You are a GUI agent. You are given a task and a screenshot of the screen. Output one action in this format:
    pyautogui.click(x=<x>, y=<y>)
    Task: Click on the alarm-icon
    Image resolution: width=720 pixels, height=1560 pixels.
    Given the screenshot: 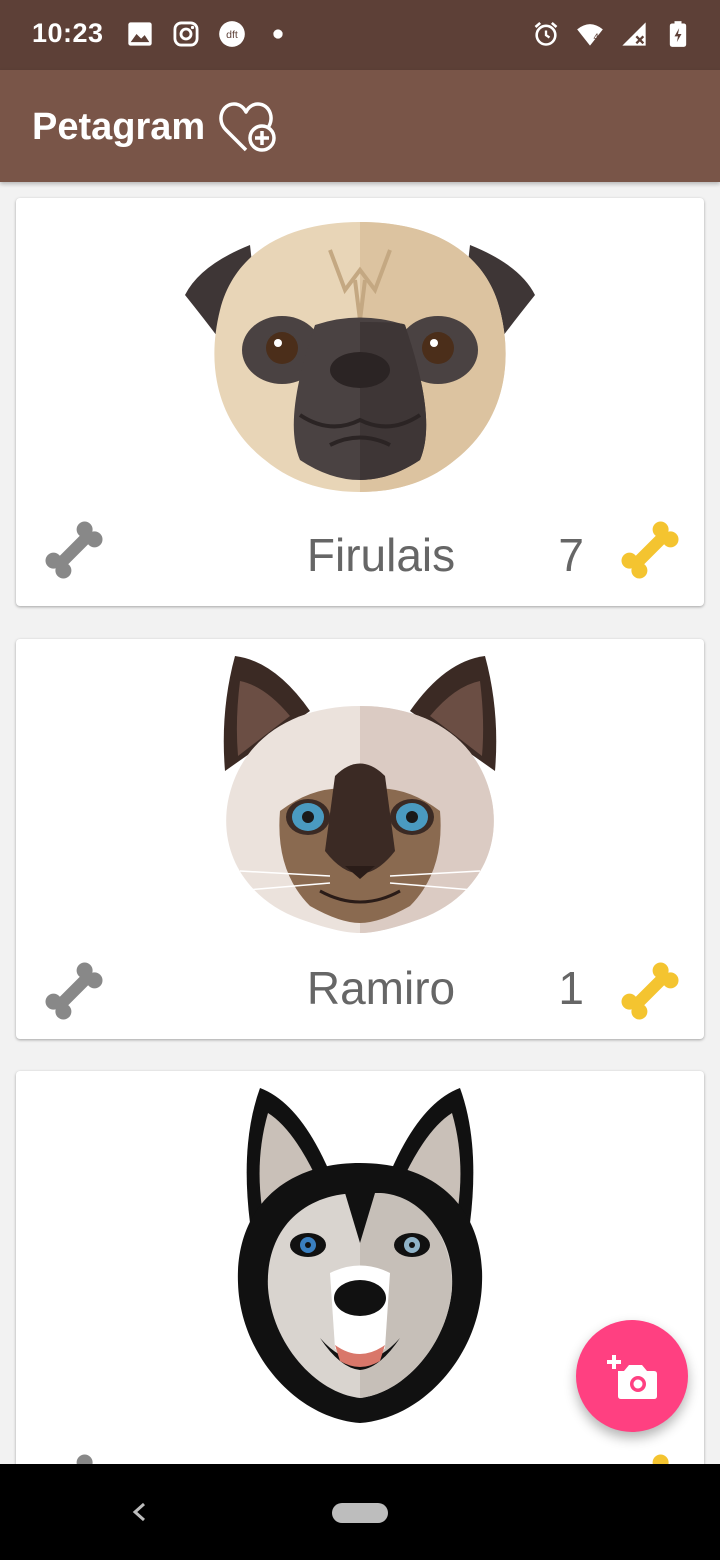 What is the action you would take?
    pyautogui.click(x=546, y=33)
    